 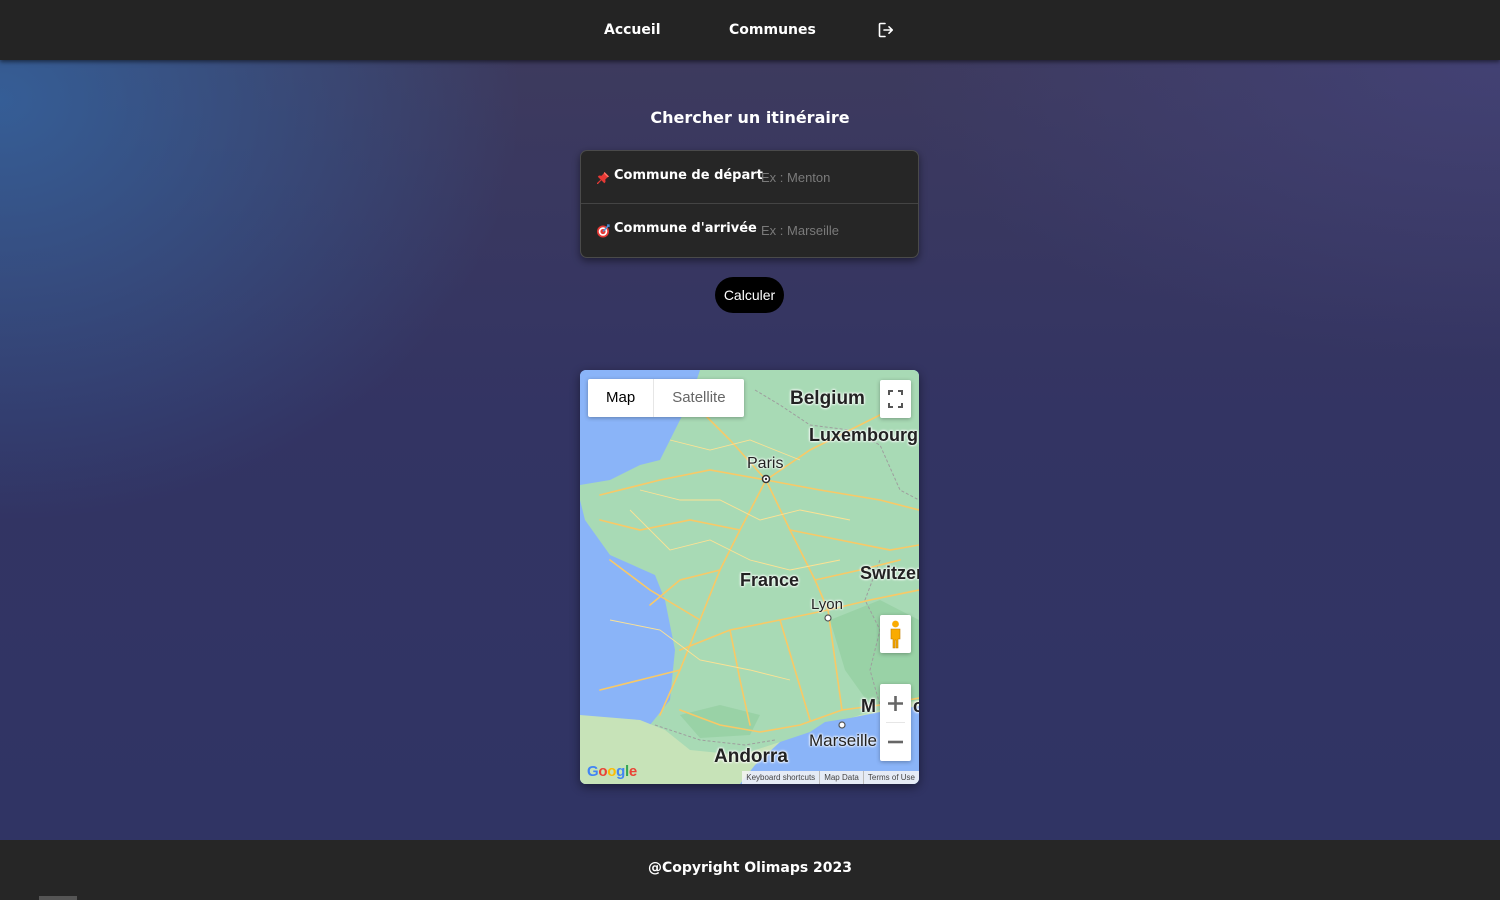 What do you see at coordinates (632, 30) in the screenshot?
I see `nav-link-accueil: Accueil` at bounding box center [632, 30].